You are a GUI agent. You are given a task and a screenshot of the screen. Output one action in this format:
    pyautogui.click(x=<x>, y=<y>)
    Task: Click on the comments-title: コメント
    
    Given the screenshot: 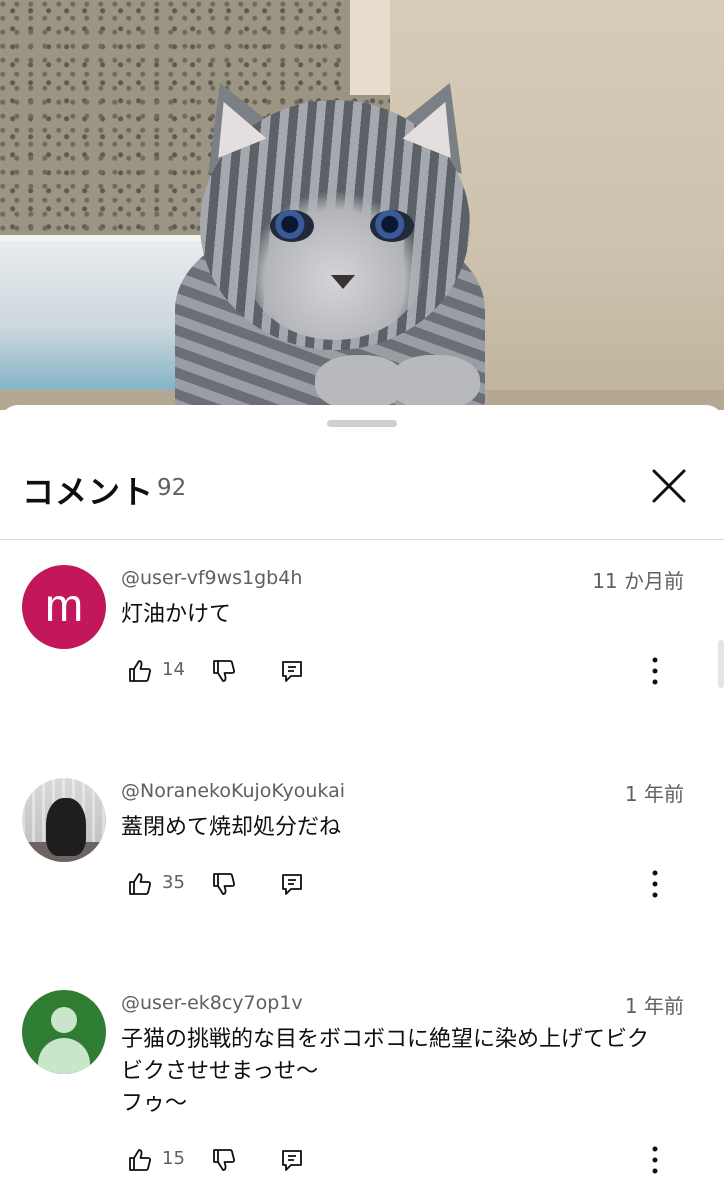 What is the action you would take?
    pyautogui.click(x=88, y=492)
    